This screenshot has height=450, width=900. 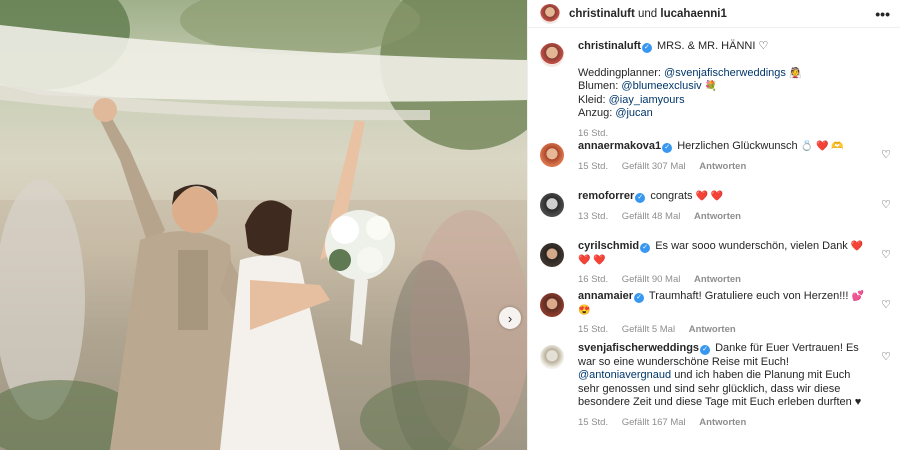 I want to click on comment-text: Traumhaft! Gratuliere euch von Herzen!!!, so click(x=748, y=296).